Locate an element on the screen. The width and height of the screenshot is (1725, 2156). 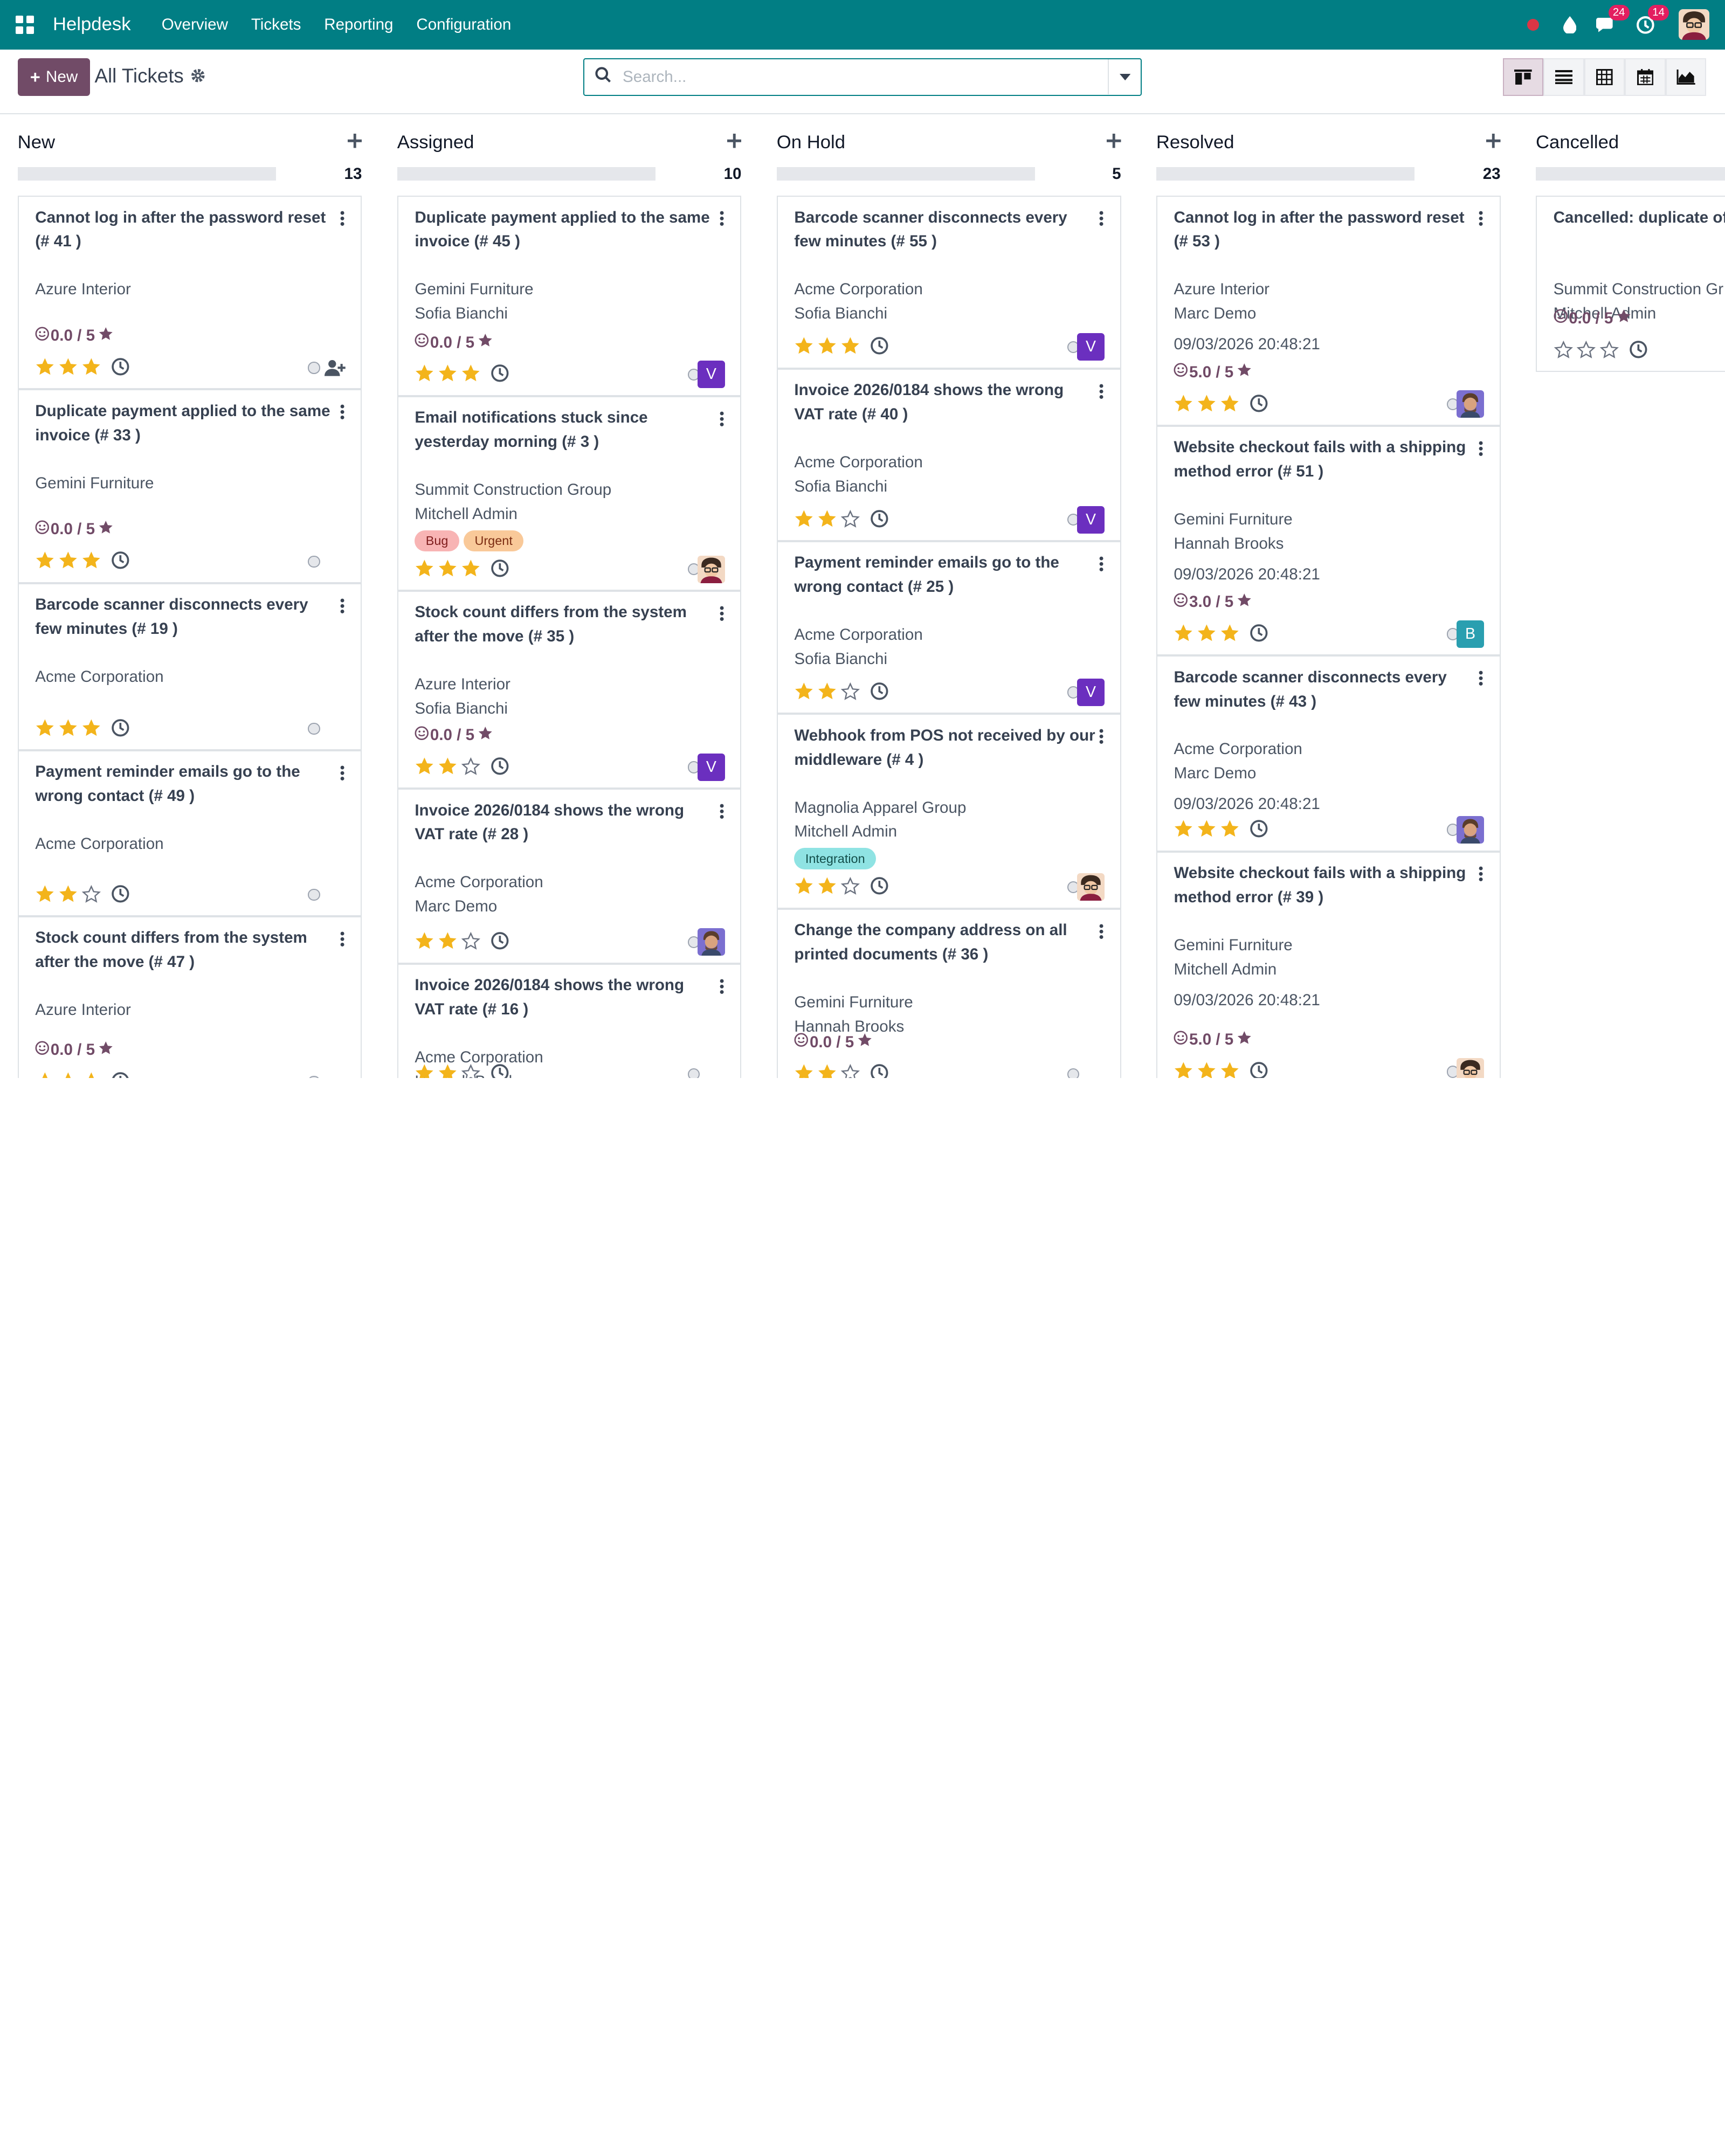
gear-icon is located at coordinates (198, 77).